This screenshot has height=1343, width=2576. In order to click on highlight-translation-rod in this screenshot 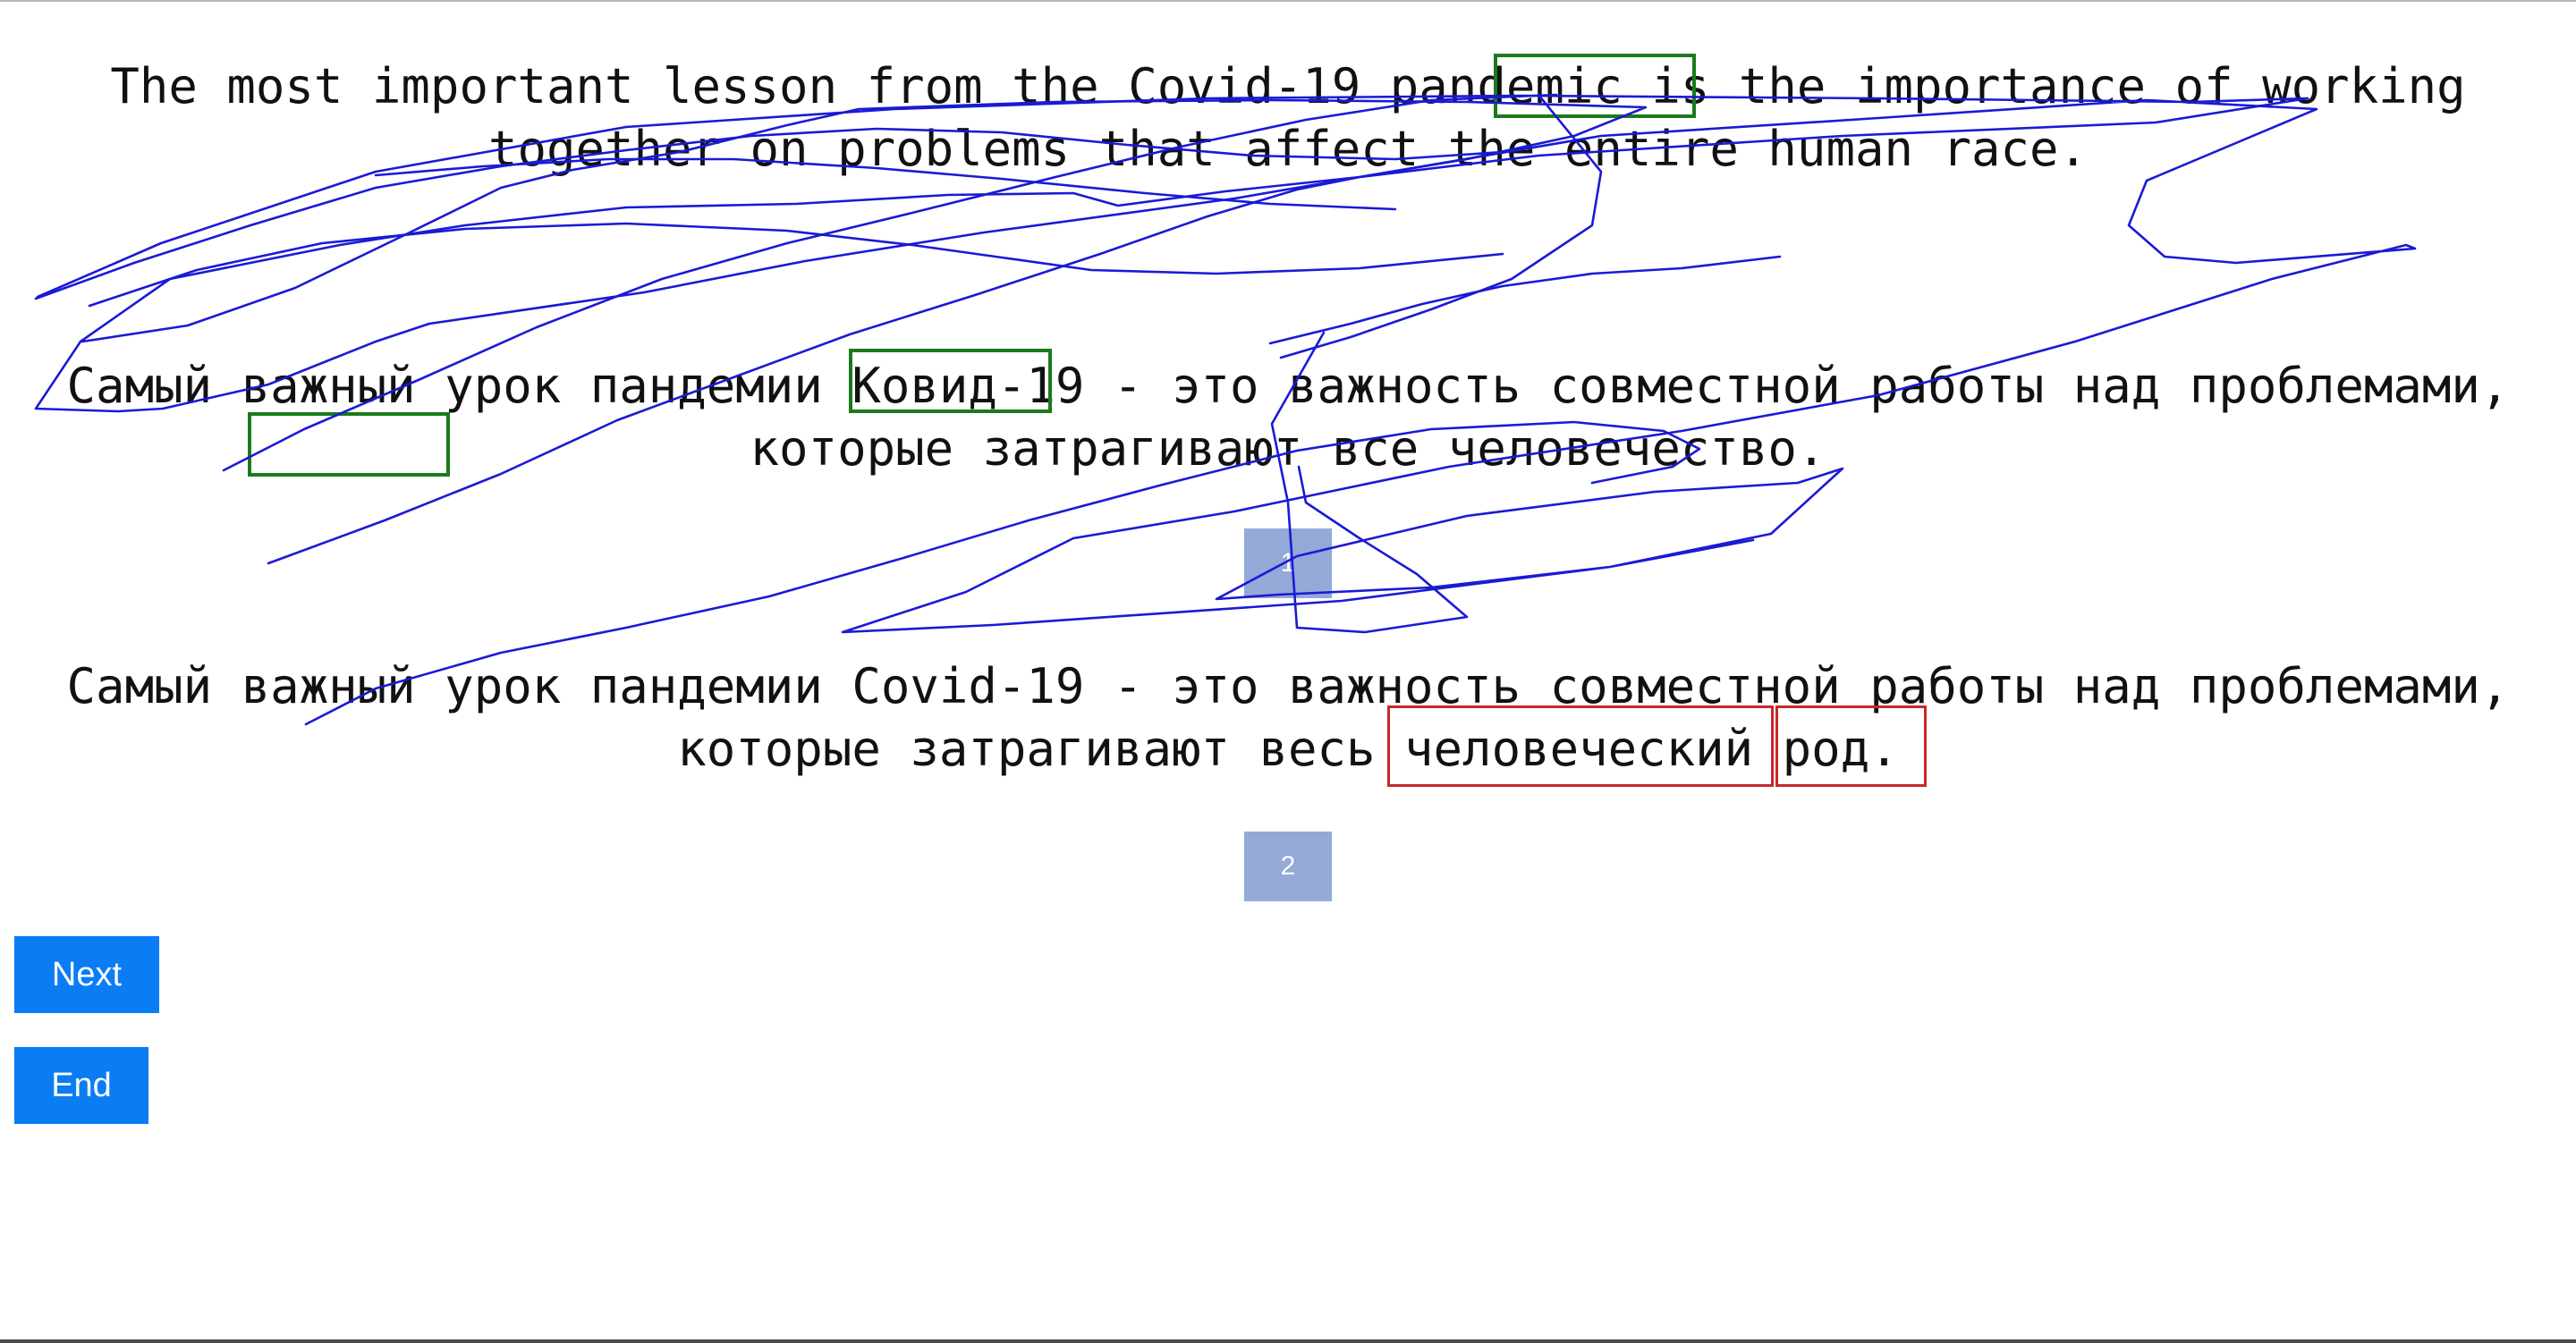, I will do `click(1851, 746)`.